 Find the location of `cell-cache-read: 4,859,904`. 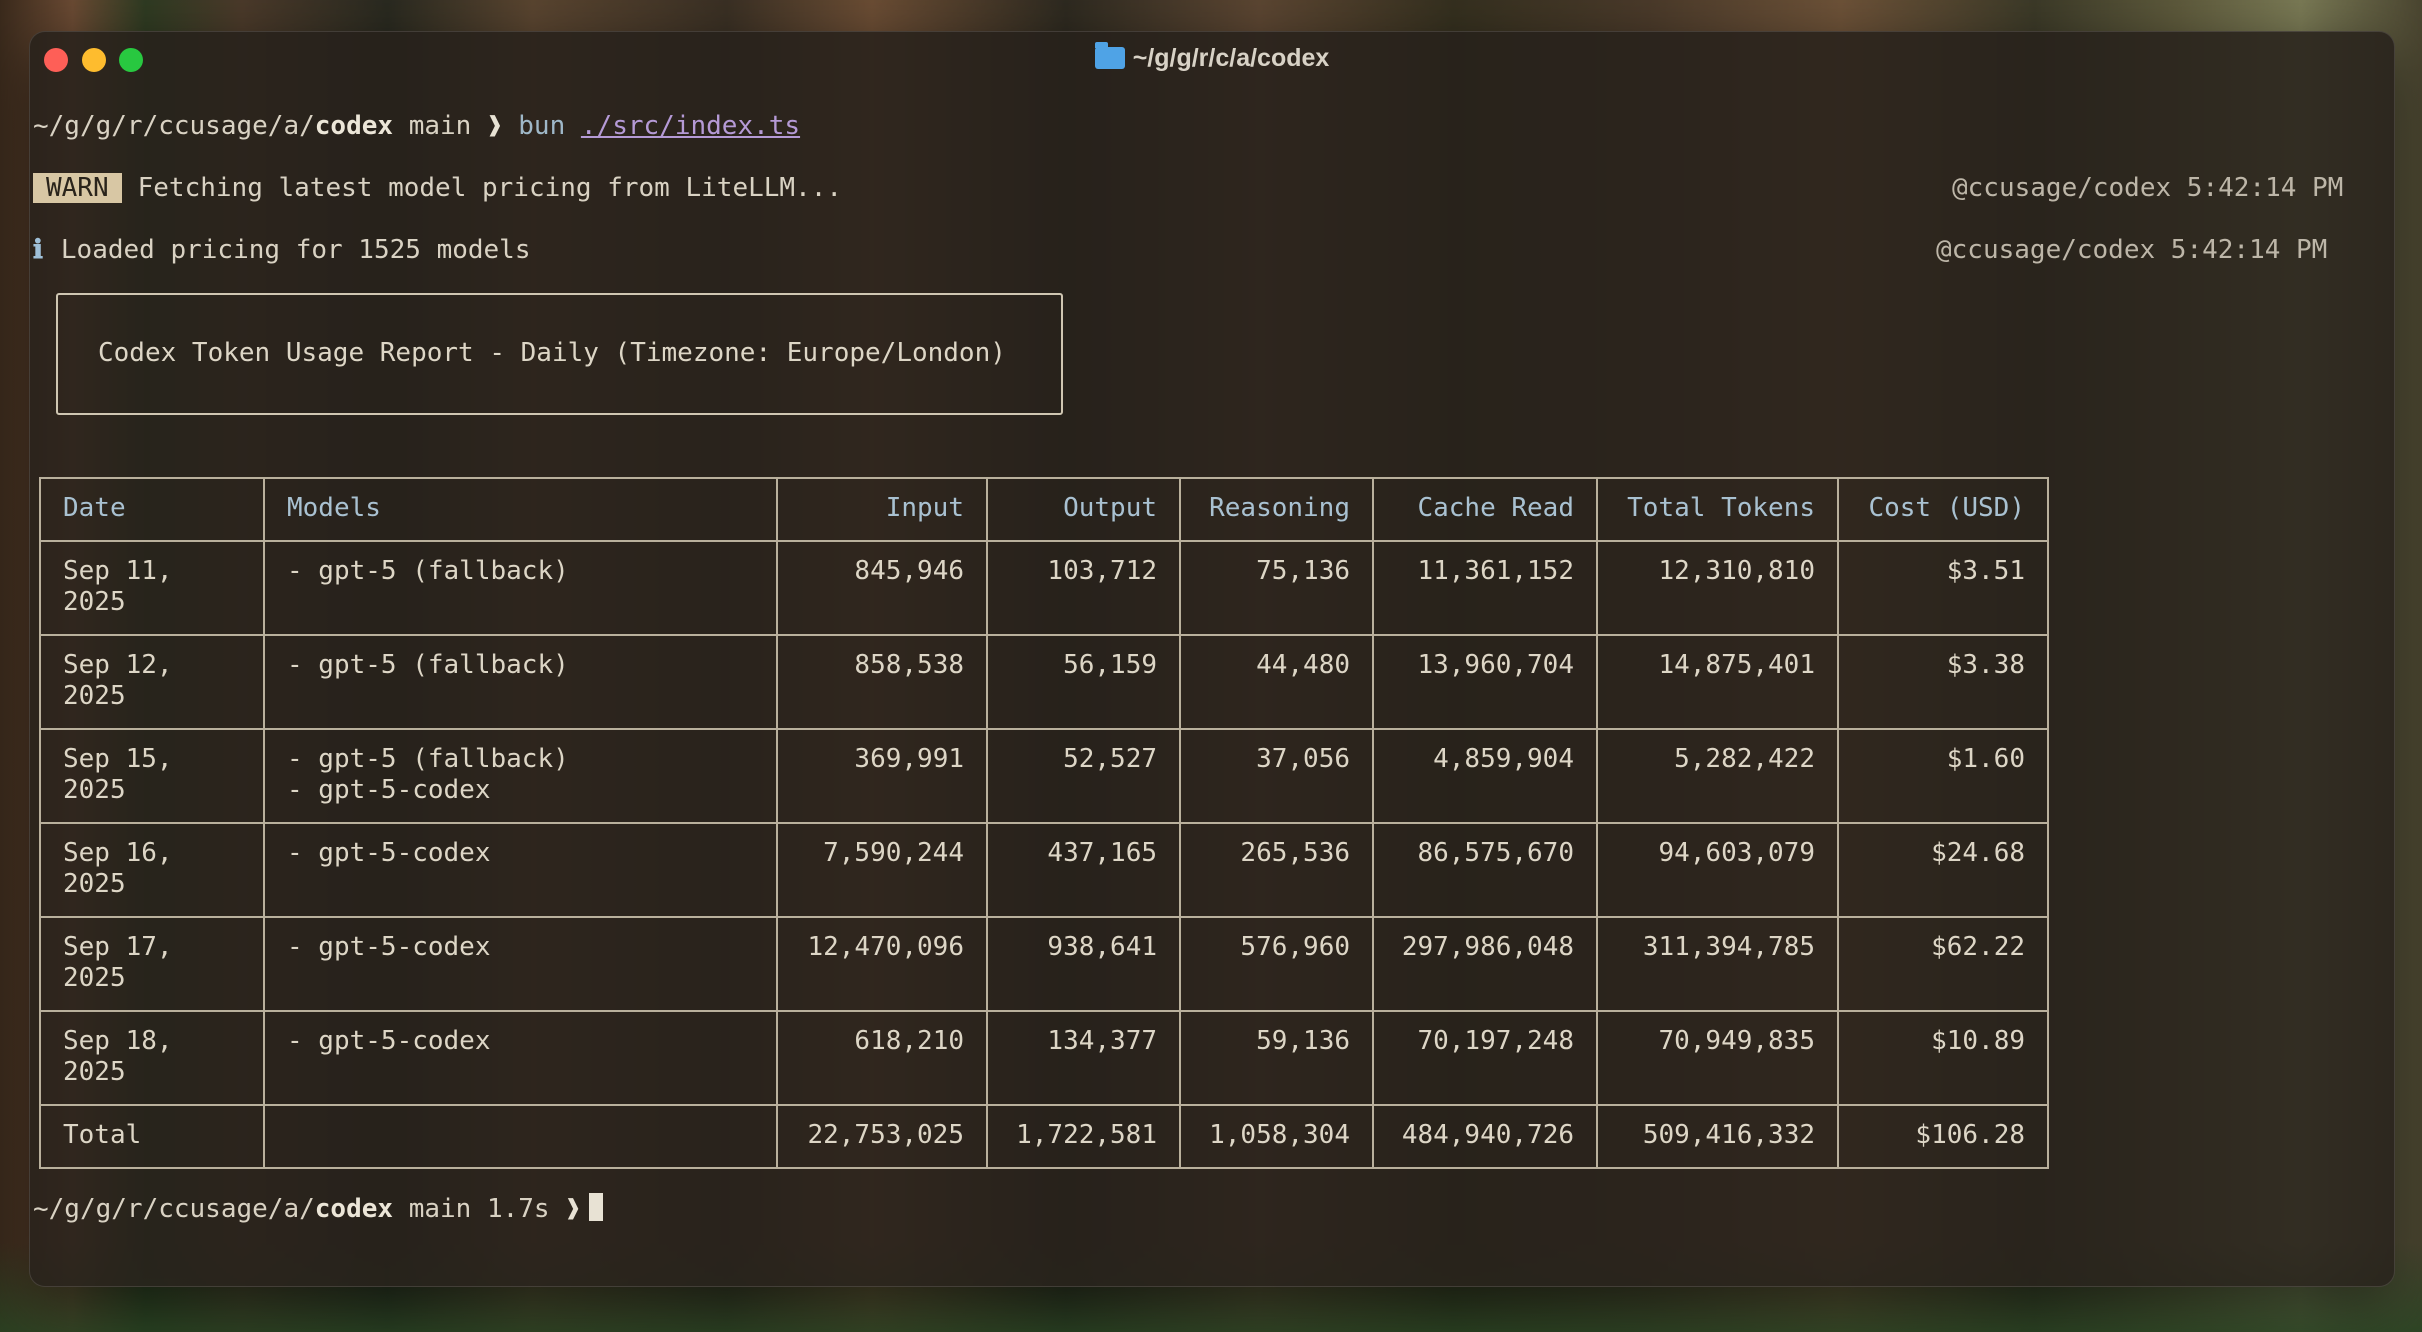

cell-cache-read: 4,859,904 is located at coordinates (1485, 776).